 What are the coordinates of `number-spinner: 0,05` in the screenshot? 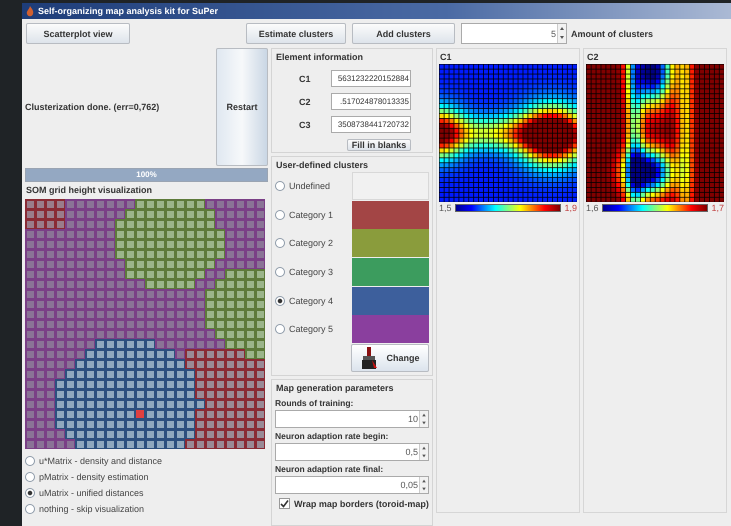 It's located at (352, 485).